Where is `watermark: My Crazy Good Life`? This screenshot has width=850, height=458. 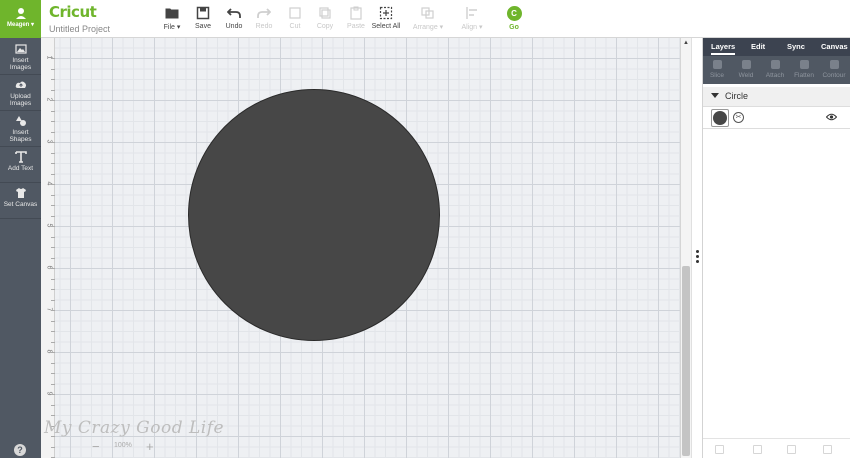 watermark: My Crazy Good Life is located at coordinates (134, 428).